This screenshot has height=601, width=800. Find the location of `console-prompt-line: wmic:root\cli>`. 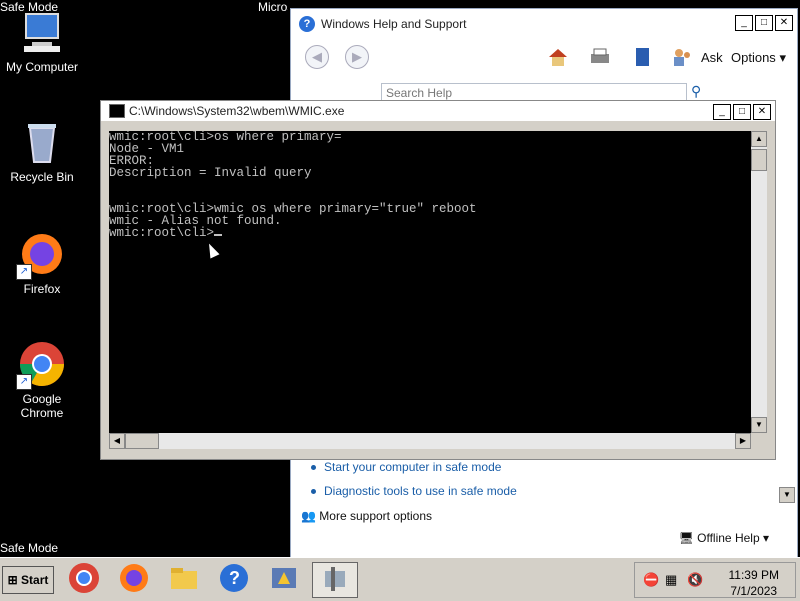

console-prompt-line: wmic:root\cli> is located at coordinates (430, 233).